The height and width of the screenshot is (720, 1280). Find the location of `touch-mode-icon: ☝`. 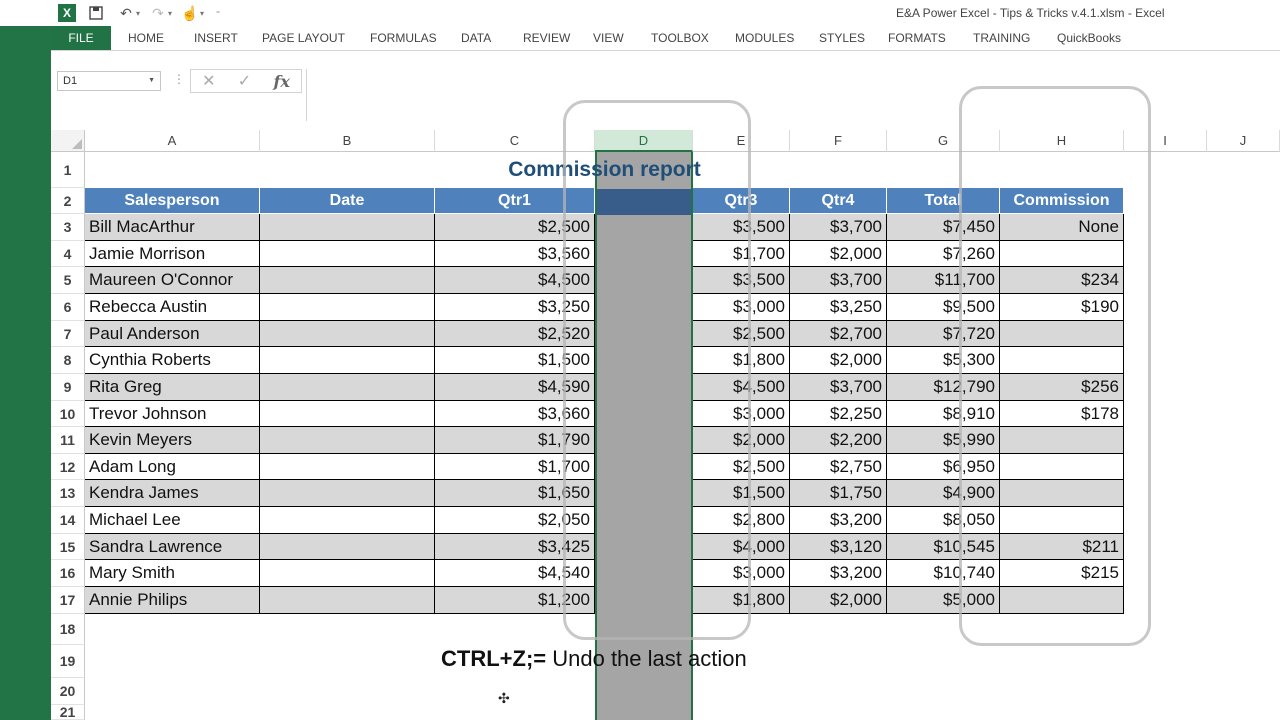

touch-mode-icon: ☝ is located at coordinates (190, 13).